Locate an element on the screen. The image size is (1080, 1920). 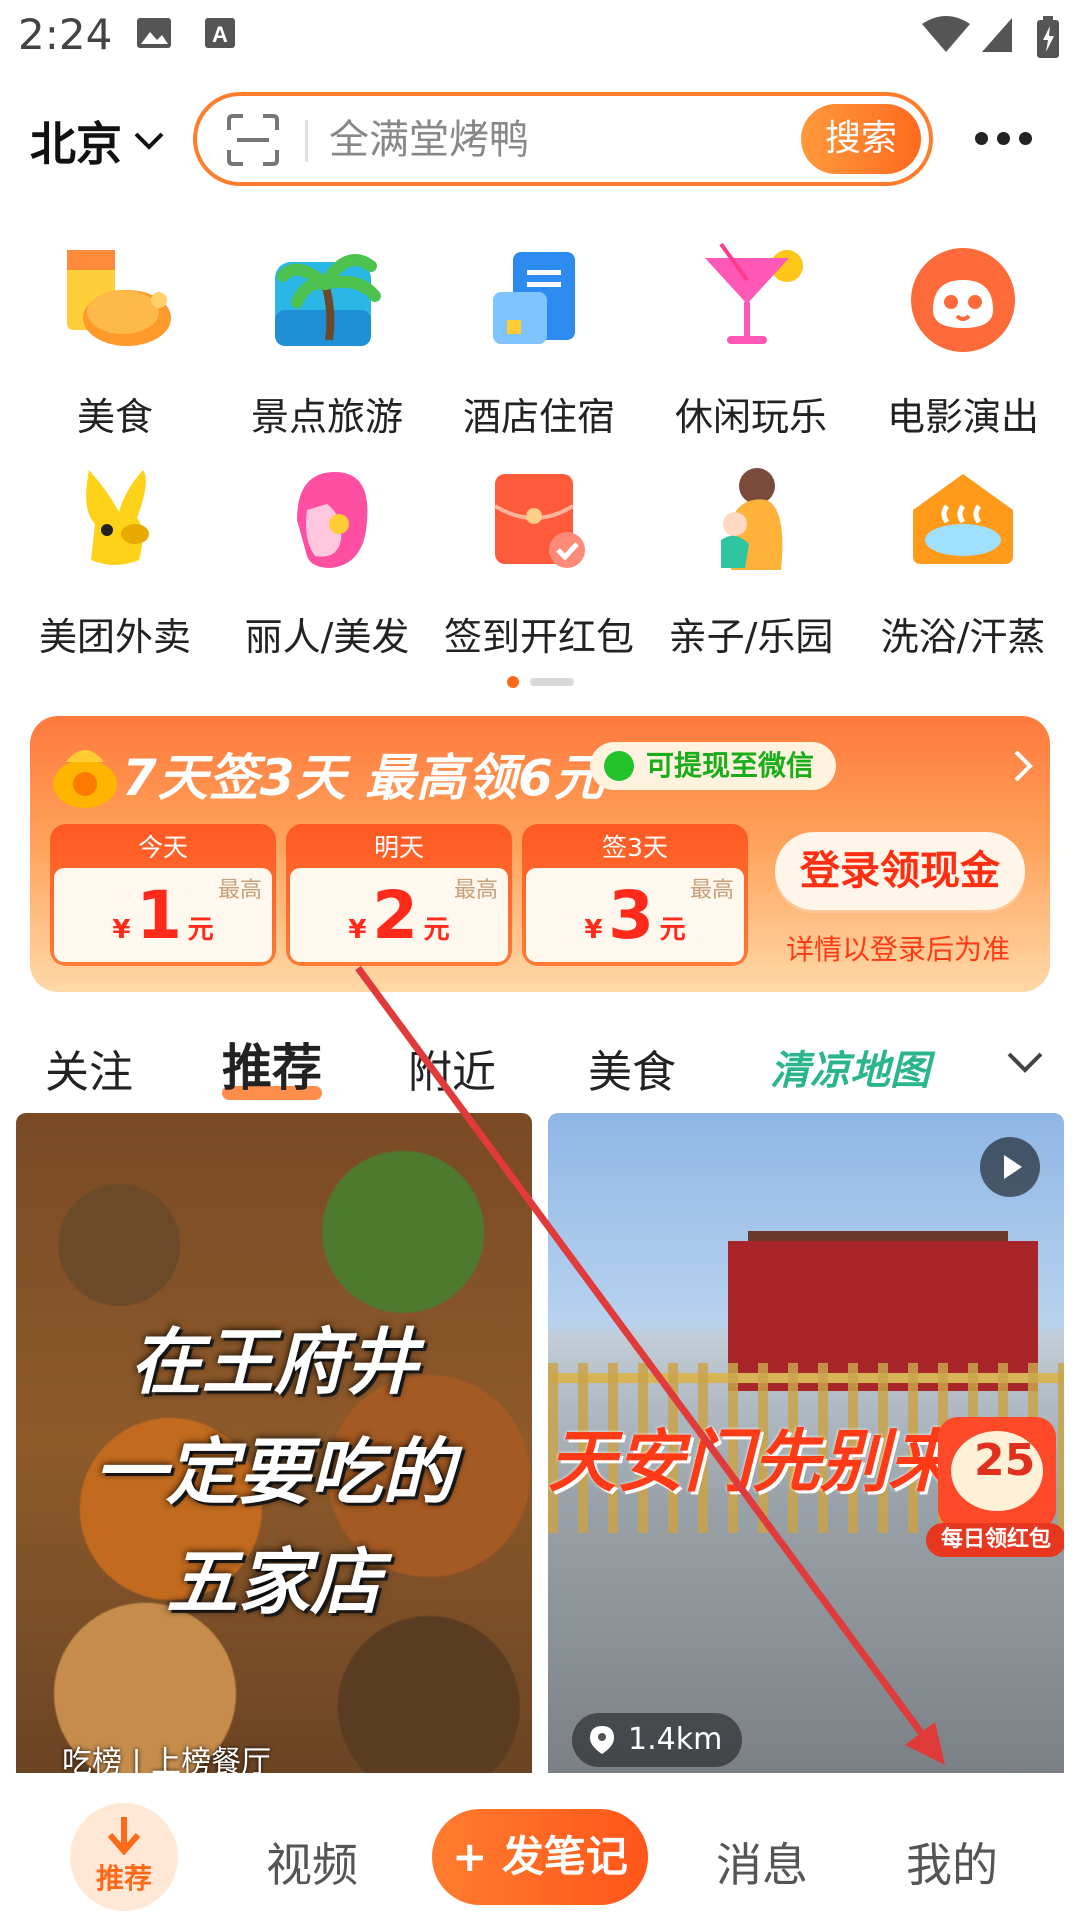
card-title-line: 在王府井 is located at coordinates (273, 1362).